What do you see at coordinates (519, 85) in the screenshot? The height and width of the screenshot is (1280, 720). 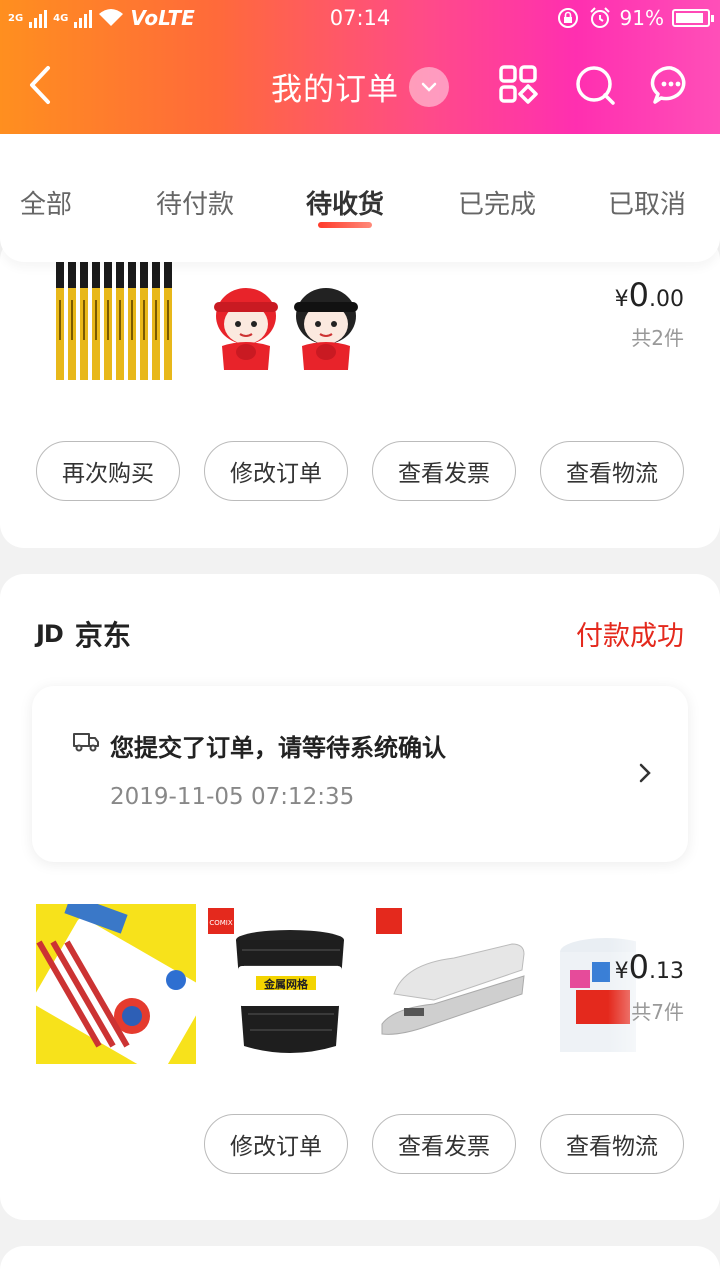 I see `apps-icon` at bounding box center [519, 85].